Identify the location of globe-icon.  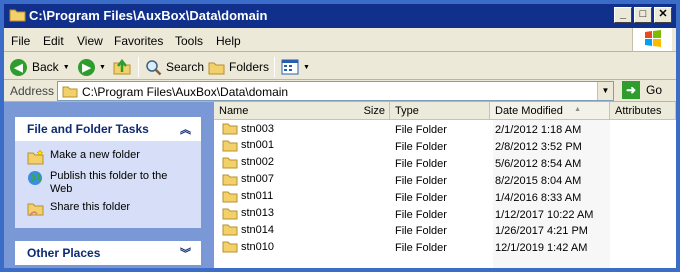
(35, 178).